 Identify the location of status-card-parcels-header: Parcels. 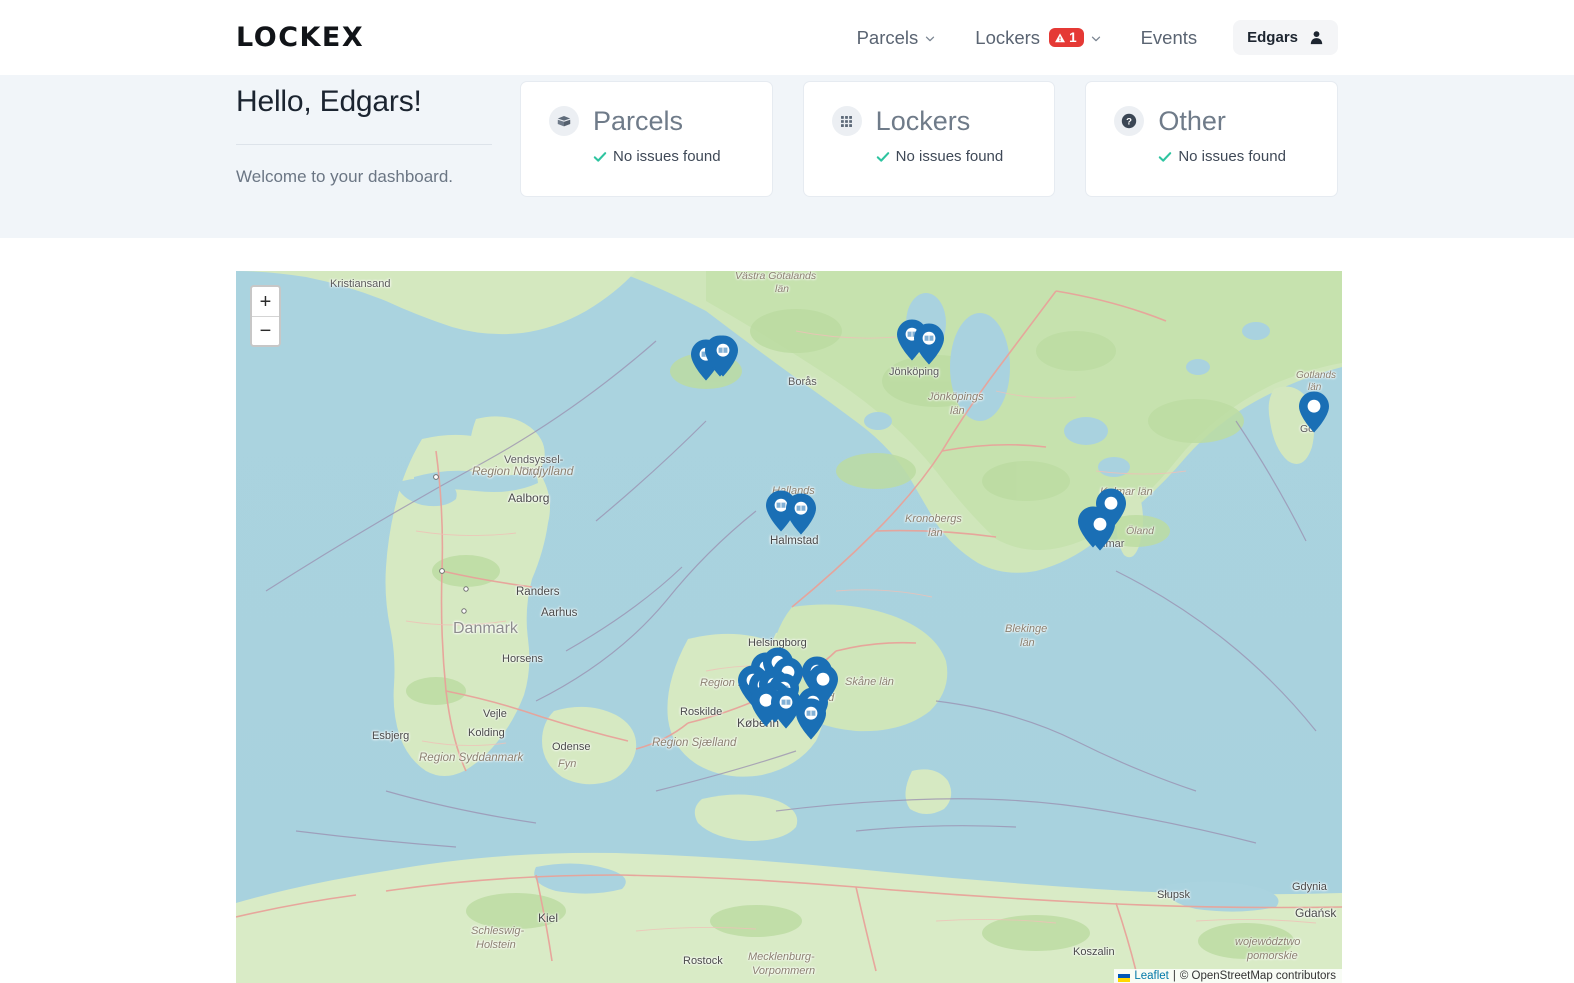
(660, 121).